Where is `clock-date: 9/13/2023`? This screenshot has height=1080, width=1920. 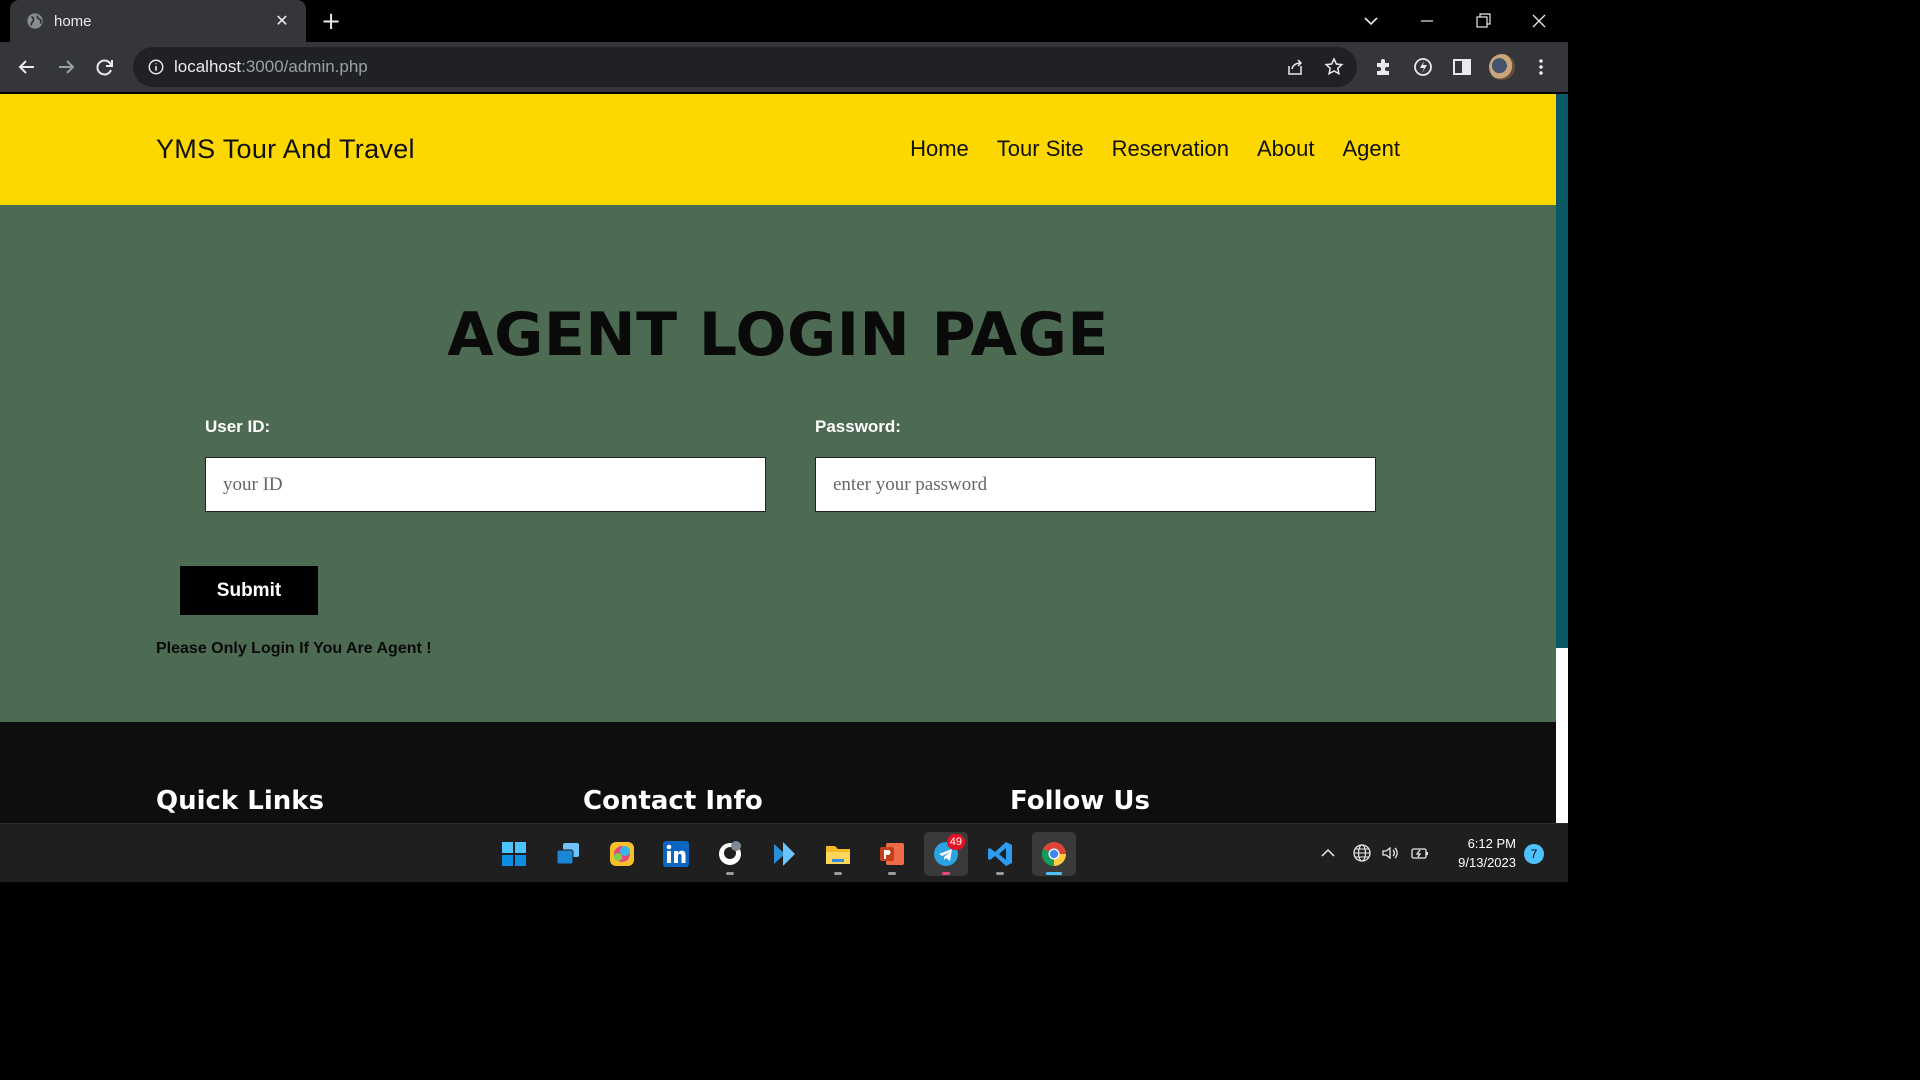
clock-date: 9/13/2023 is located at coordinates (1487, 862).